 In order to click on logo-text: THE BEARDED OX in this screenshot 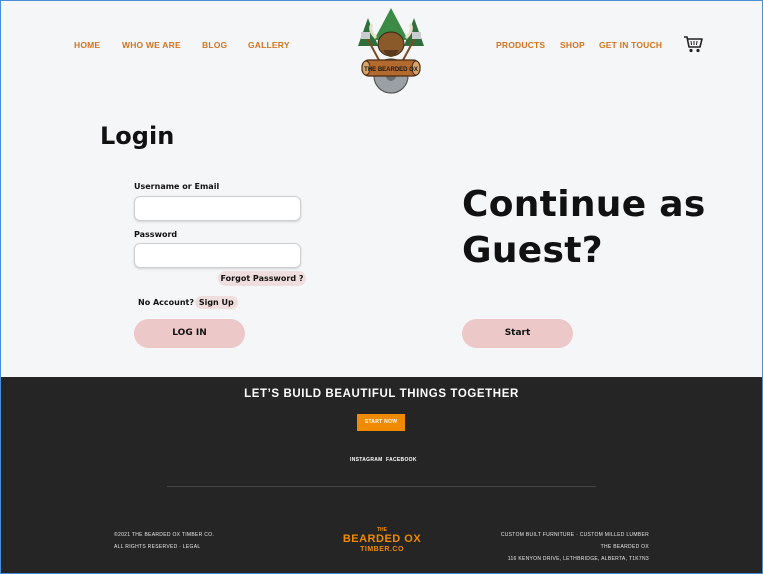, I will do `click(391, 70)`.